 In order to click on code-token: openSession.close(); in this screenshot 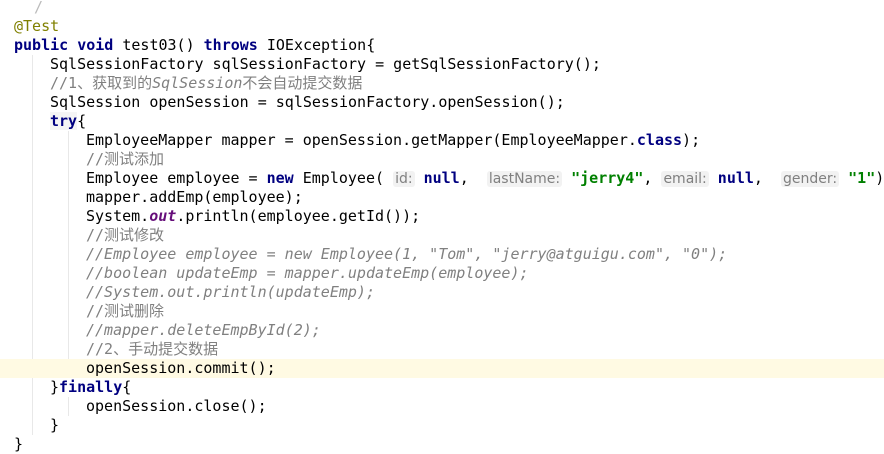, I will do `click(176, 406)`.